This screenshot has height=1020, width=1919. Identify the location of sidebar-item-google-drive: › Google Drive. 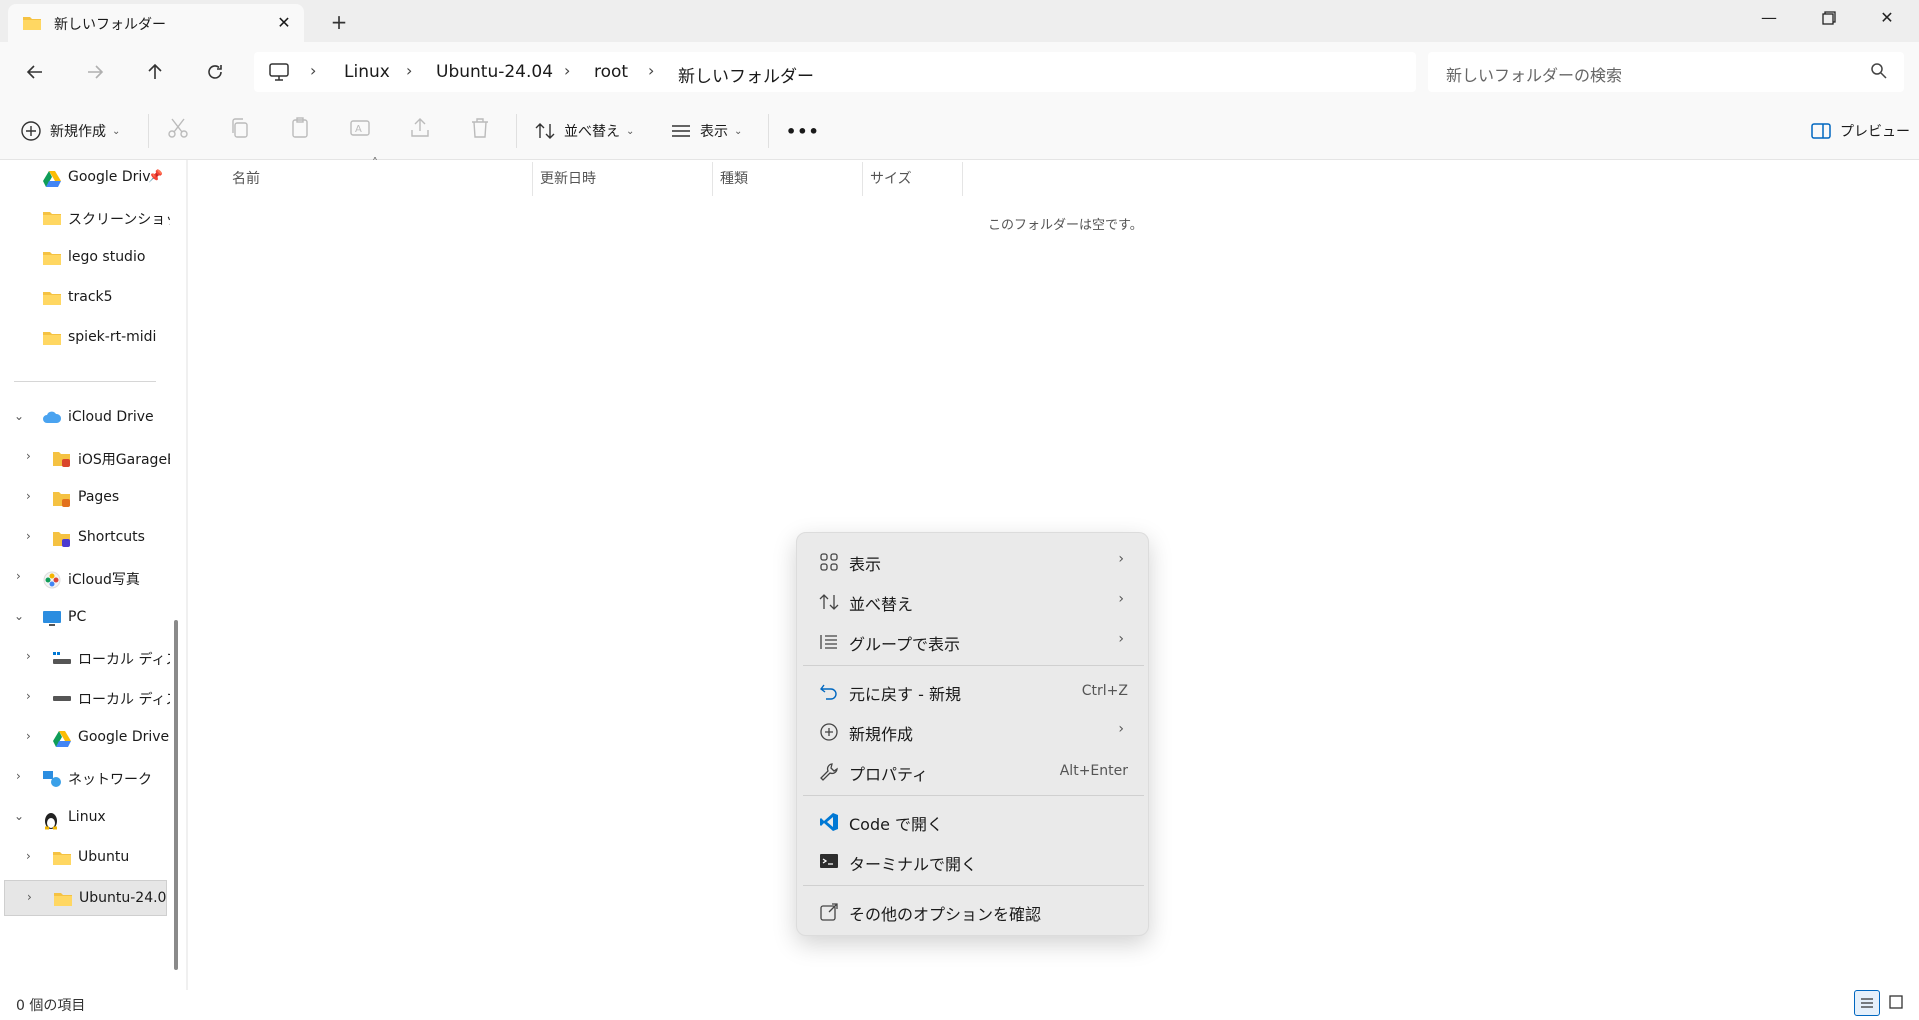
(85, 738).